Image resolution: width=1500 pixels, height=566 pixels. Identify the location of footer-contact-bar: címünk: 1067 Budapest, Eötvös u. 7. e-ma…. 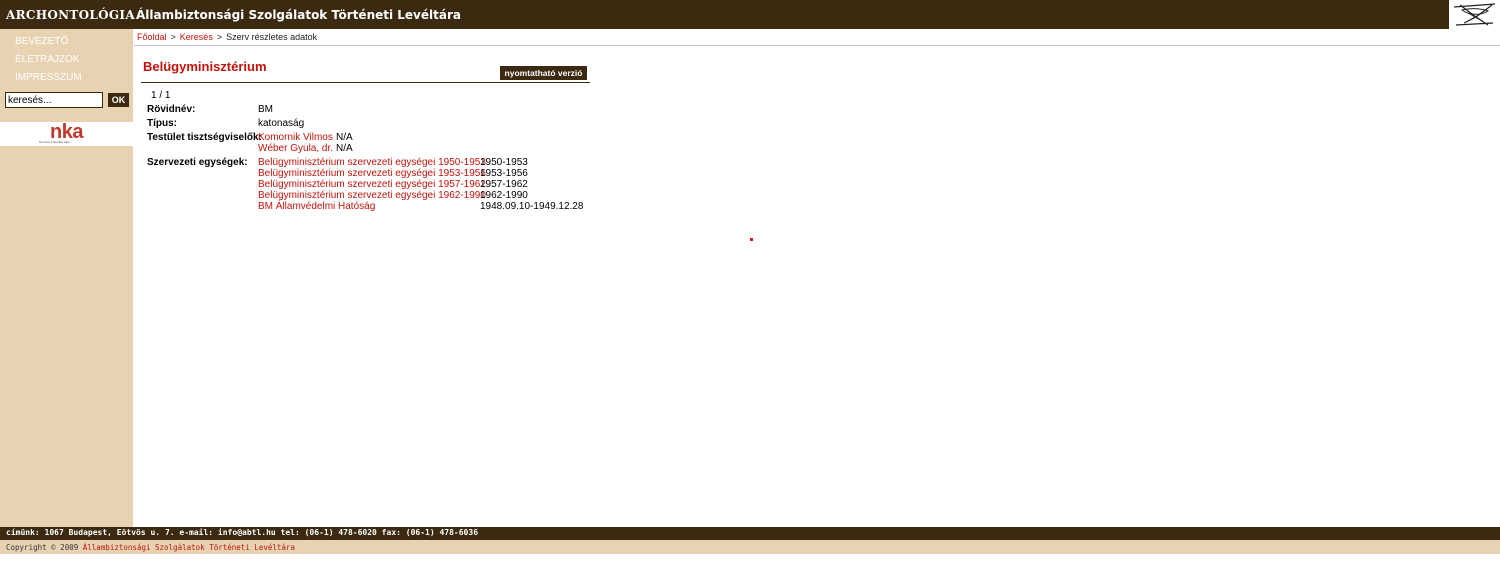
(750, 533).